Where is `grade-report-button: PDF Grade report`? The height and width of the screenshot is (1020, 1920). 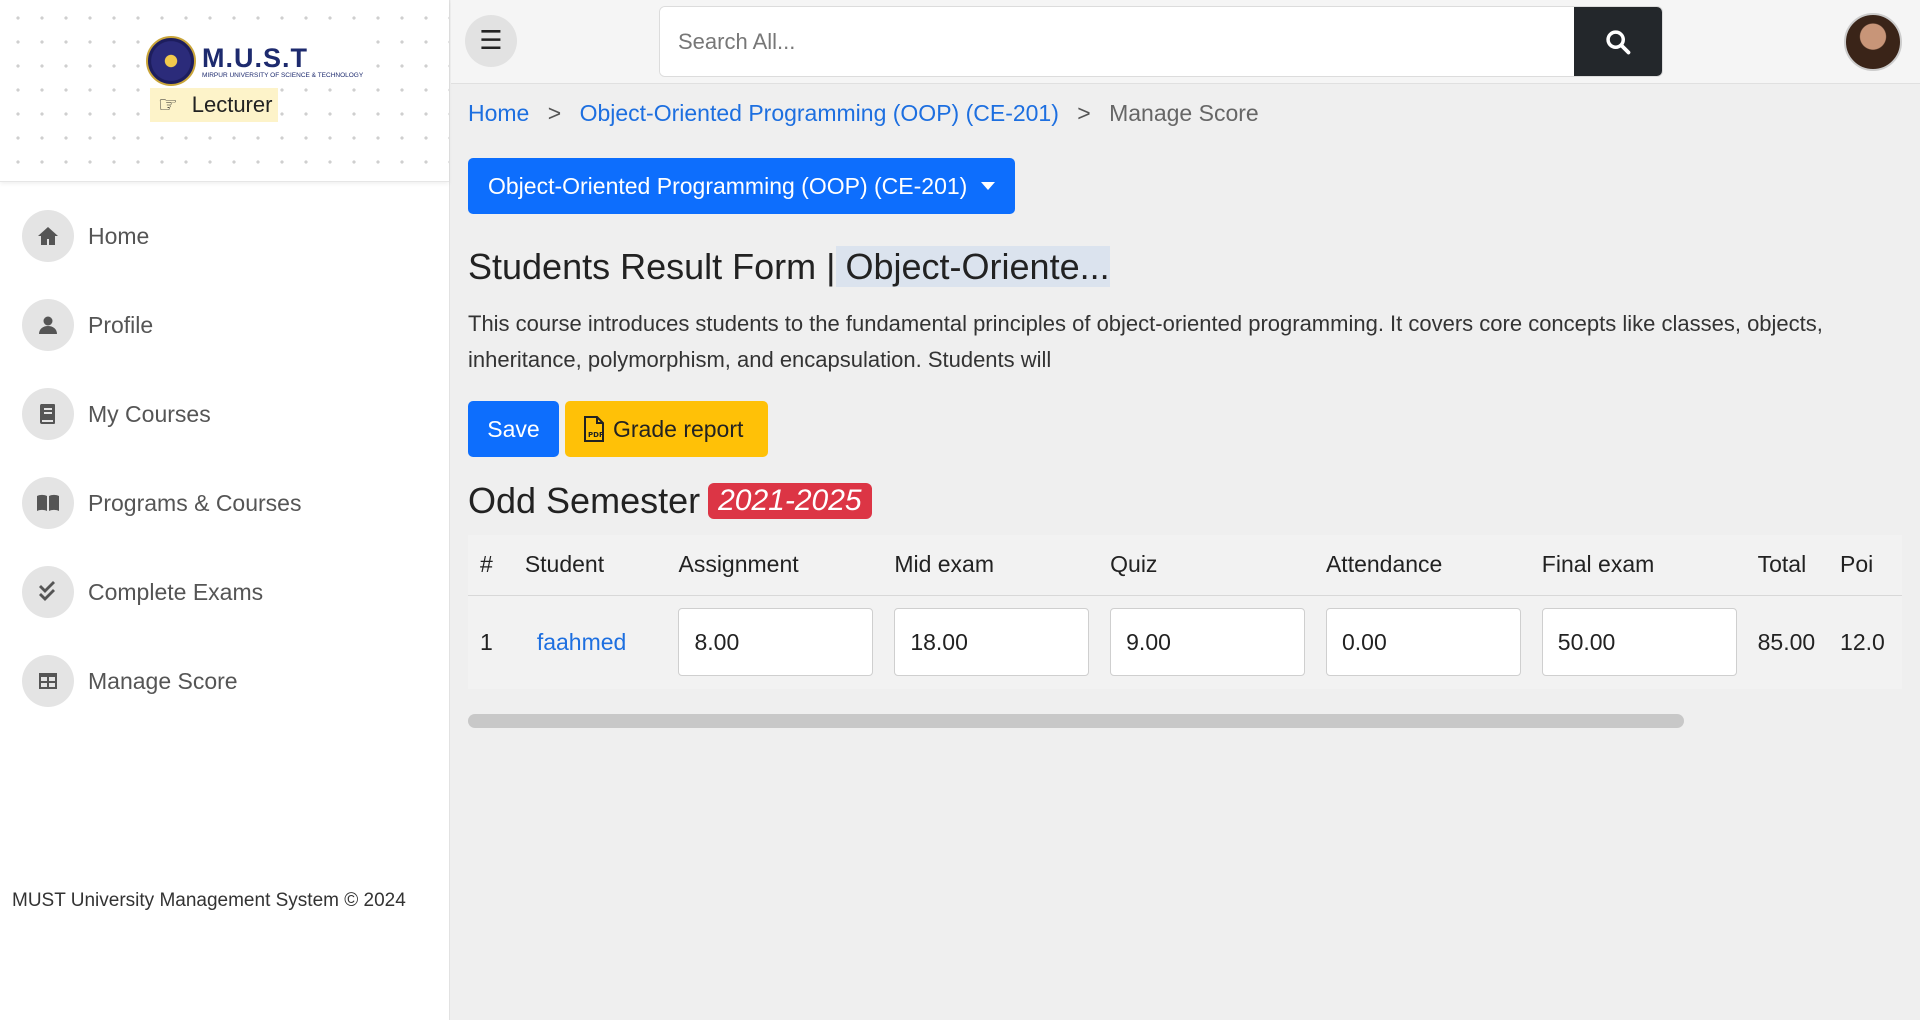 grade-report-button: PDF Grade report is located at coordinates (666, 429).